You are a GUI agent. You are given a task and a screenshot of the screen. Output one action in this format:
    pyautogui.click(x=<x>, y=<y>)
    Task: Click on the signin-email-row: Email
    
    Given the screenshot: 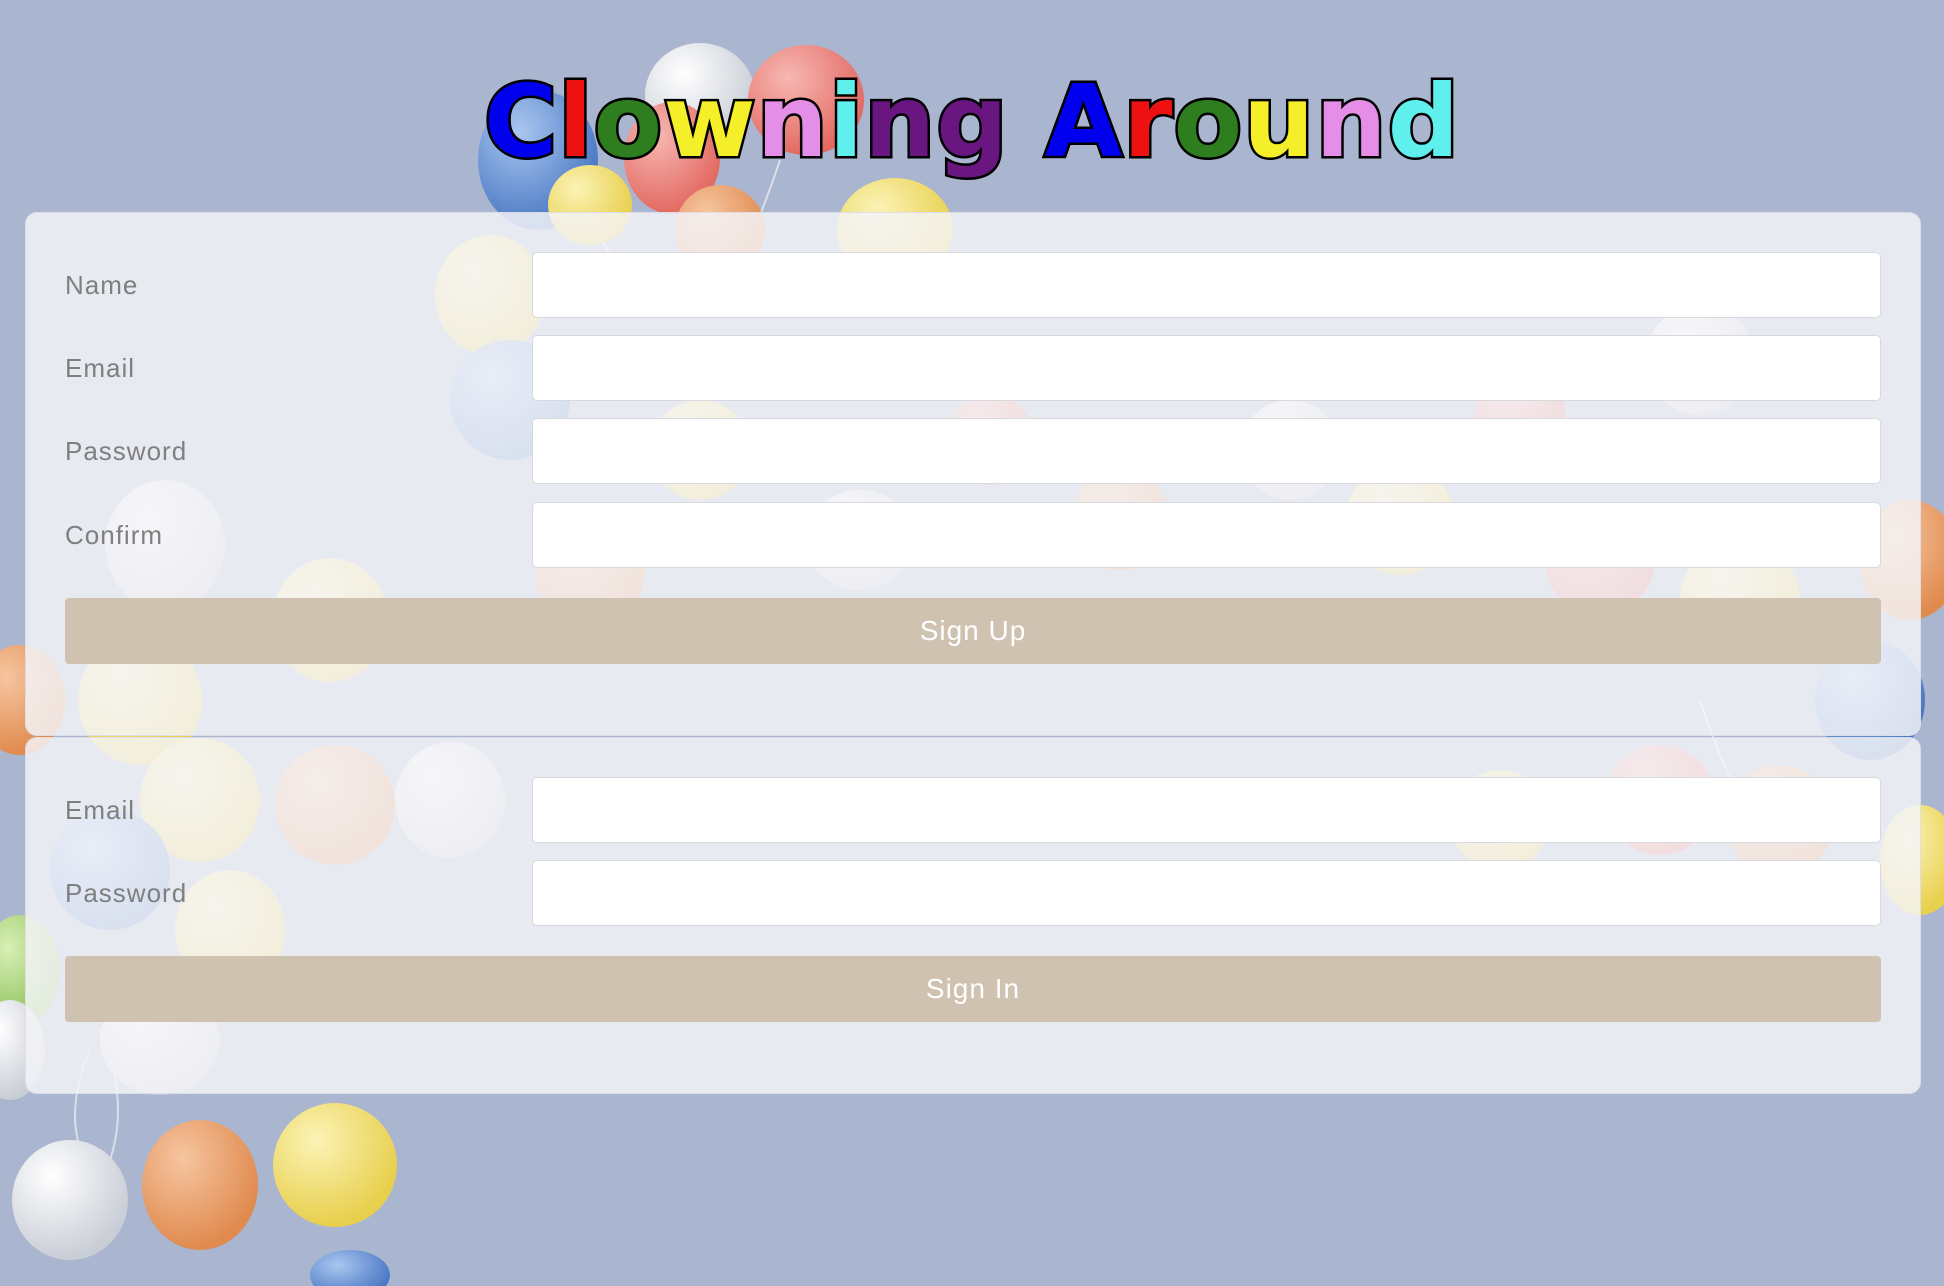 What is the action you would take?
    pyautogui.click(x=973, y=810)
    